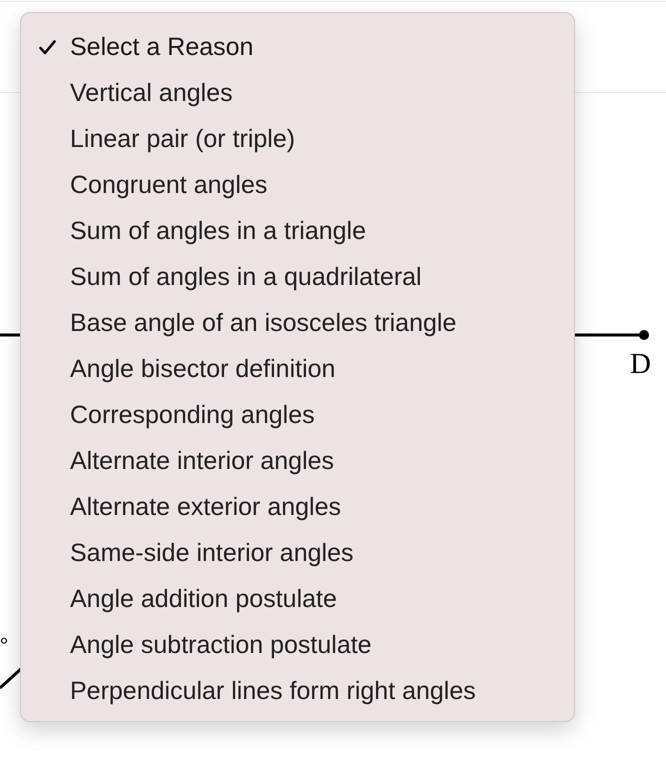 Image resolution: width=666 pixels, height=766 pixels. What do you see at coordinates (297, 277) in the screenshot?
I see `menu-item: Sum of angles in a quadrilateral` at bounding box center [297, 277].